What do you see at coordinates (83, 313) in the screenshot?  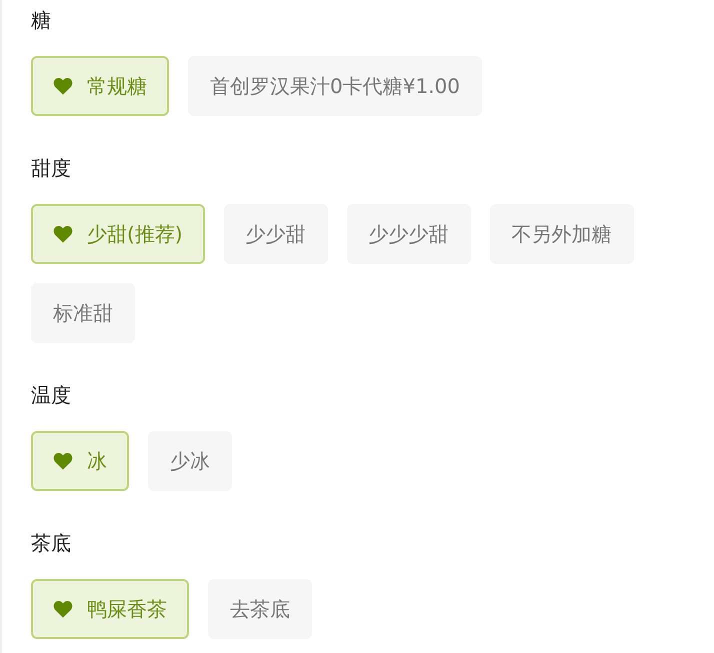 I see `option-chip: 标准甜` at bounding box center [83, 313].